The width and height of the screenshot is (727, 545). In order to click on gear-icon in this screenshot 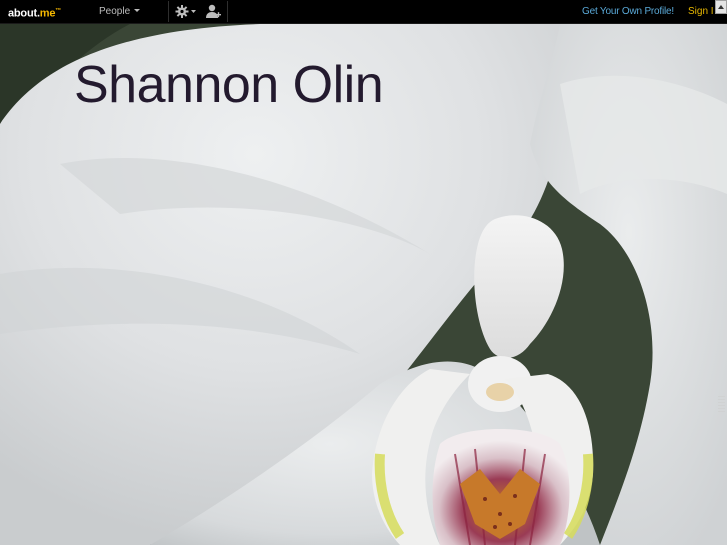, I will do `click(186, 11)`.